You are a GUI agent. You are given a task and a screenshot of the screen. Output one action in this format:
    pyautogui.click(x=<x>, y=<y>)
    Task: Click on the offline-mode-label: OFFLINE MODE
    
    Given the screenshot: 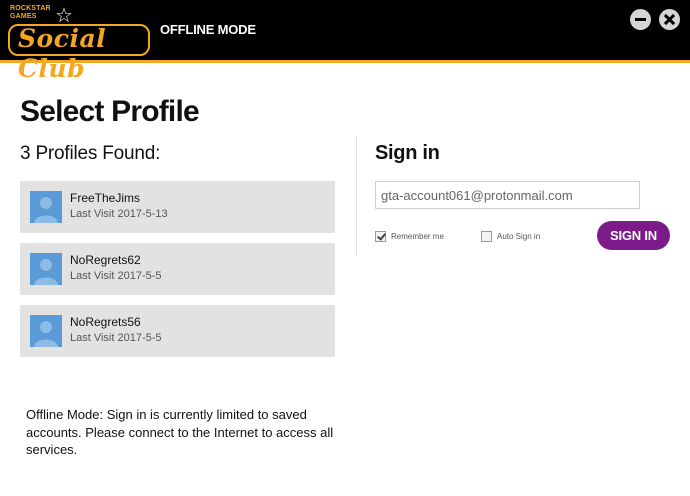 What is the action you would take?
    pyautogui.click(x=208, y=29)
    